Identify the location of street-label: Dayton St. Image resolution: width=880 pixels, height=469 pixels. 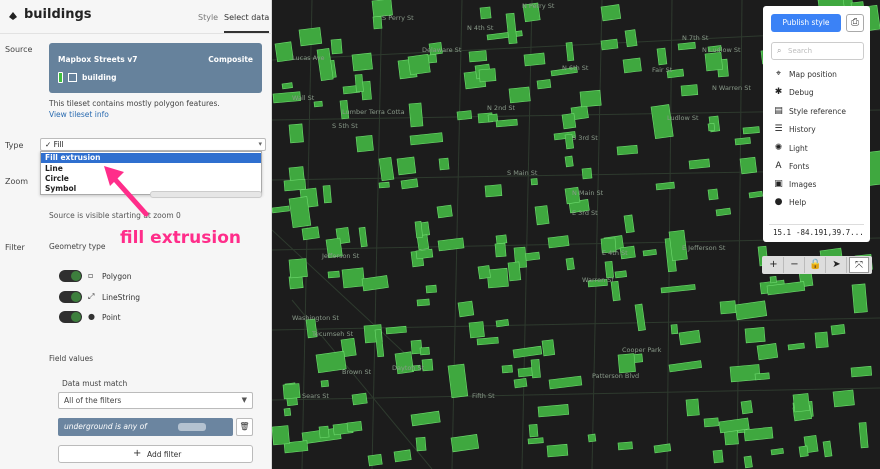
(408, 368).